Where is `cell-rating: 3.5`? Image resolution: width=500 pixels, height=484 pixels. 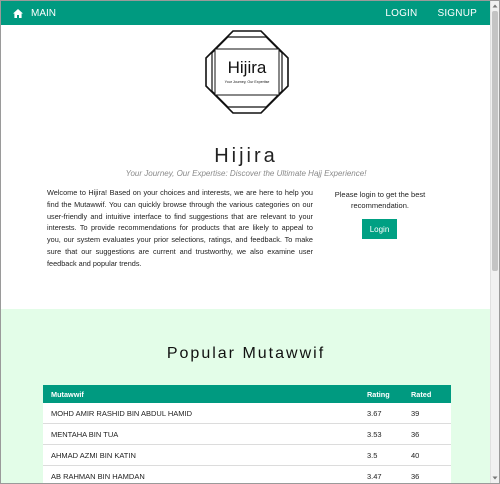 cell-rating: 3.5 is located at coordinates (381, 455).